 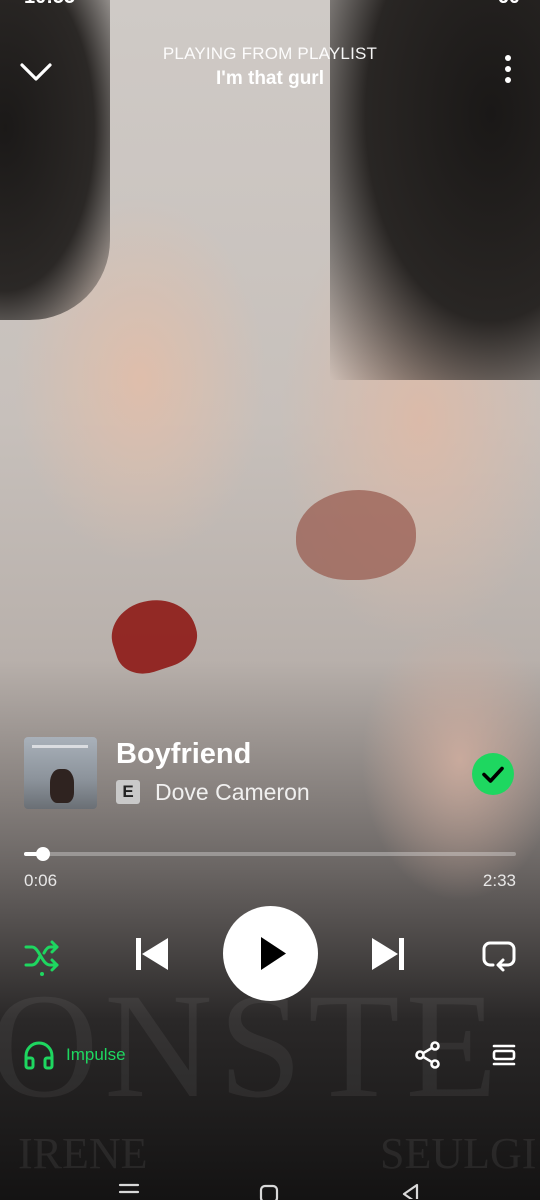 What do you see at coordinates (508, 70) in the screenshot?
I see `more-vertical-icon` at bounding box center [508, 70].